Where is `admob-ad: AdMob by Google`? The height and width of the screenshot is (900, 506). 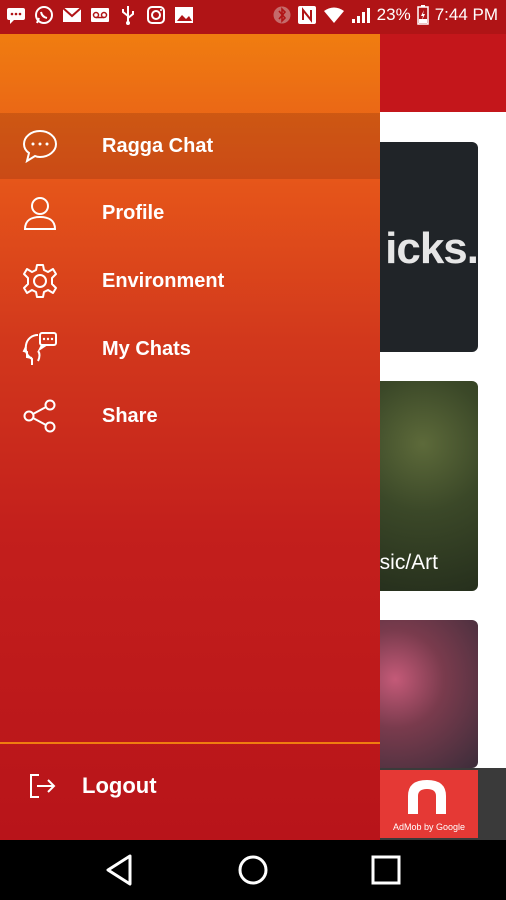 admob-ad: AdMob by Google is located at coordinates (429, 804).